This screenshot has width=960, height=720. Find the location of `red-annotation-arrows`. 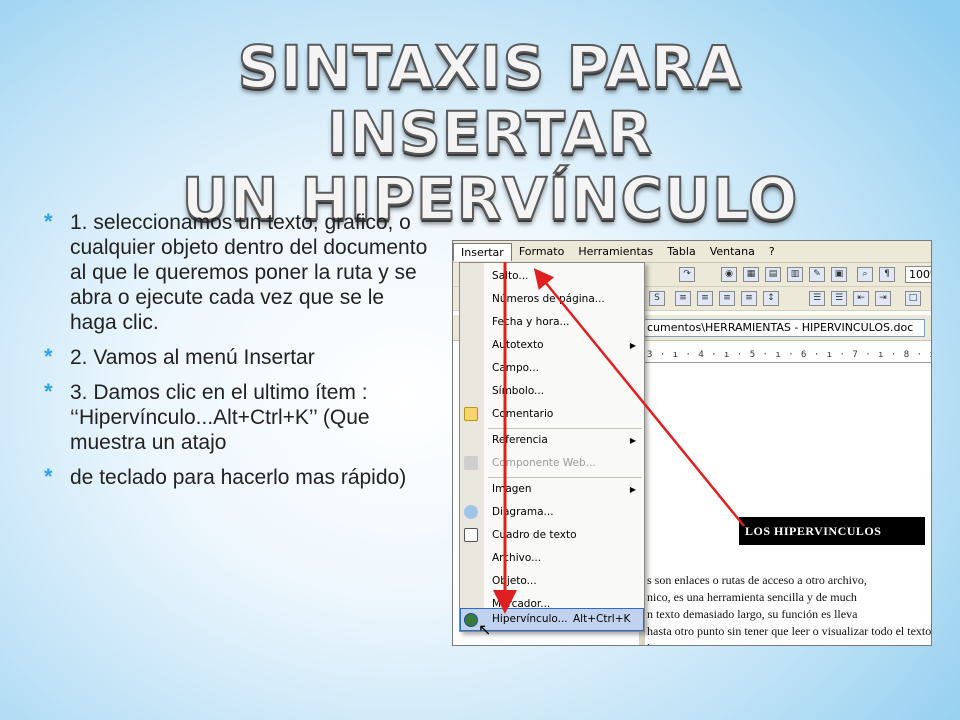

red-annotation-arrows is located at coordinates (619, 438).